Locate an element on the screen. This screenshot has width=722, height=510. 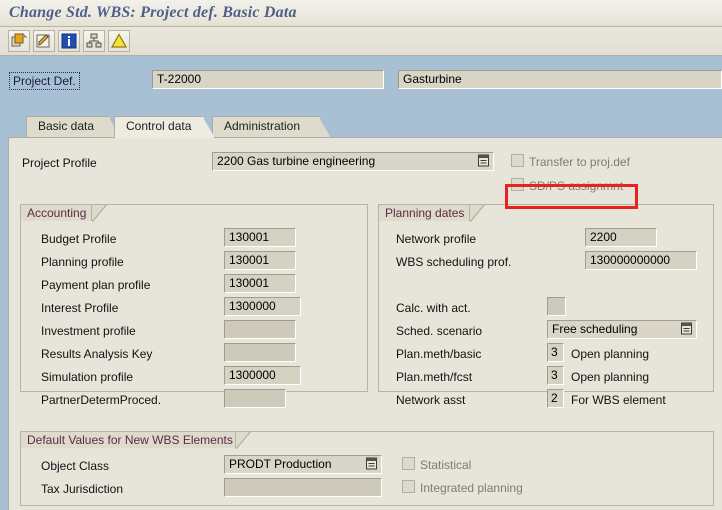
partner-determ-proced-input is located at coordinates (255, 398).